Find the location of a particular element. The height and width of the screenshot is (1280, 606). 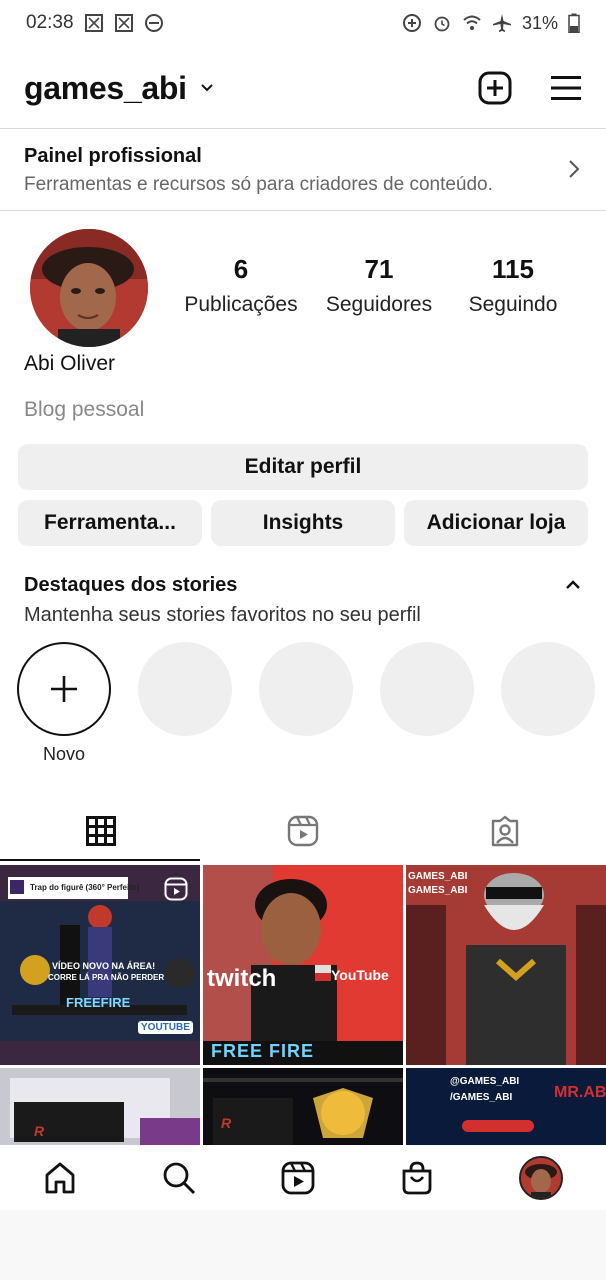

post-text: /GAMES_ABI is located at coordinates (481, 1097).